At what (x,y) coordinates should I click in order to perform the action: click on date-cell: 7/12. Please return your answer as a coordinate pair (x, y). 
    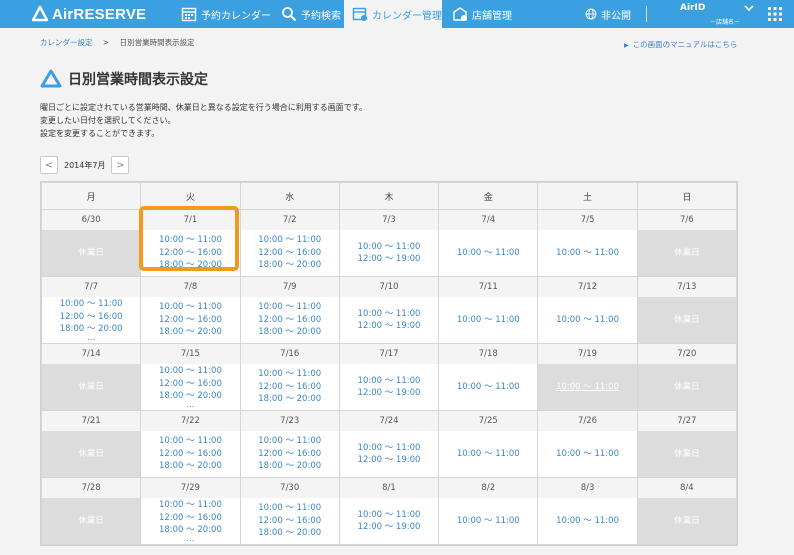
    Looking at the image, I should click on (587, 286).